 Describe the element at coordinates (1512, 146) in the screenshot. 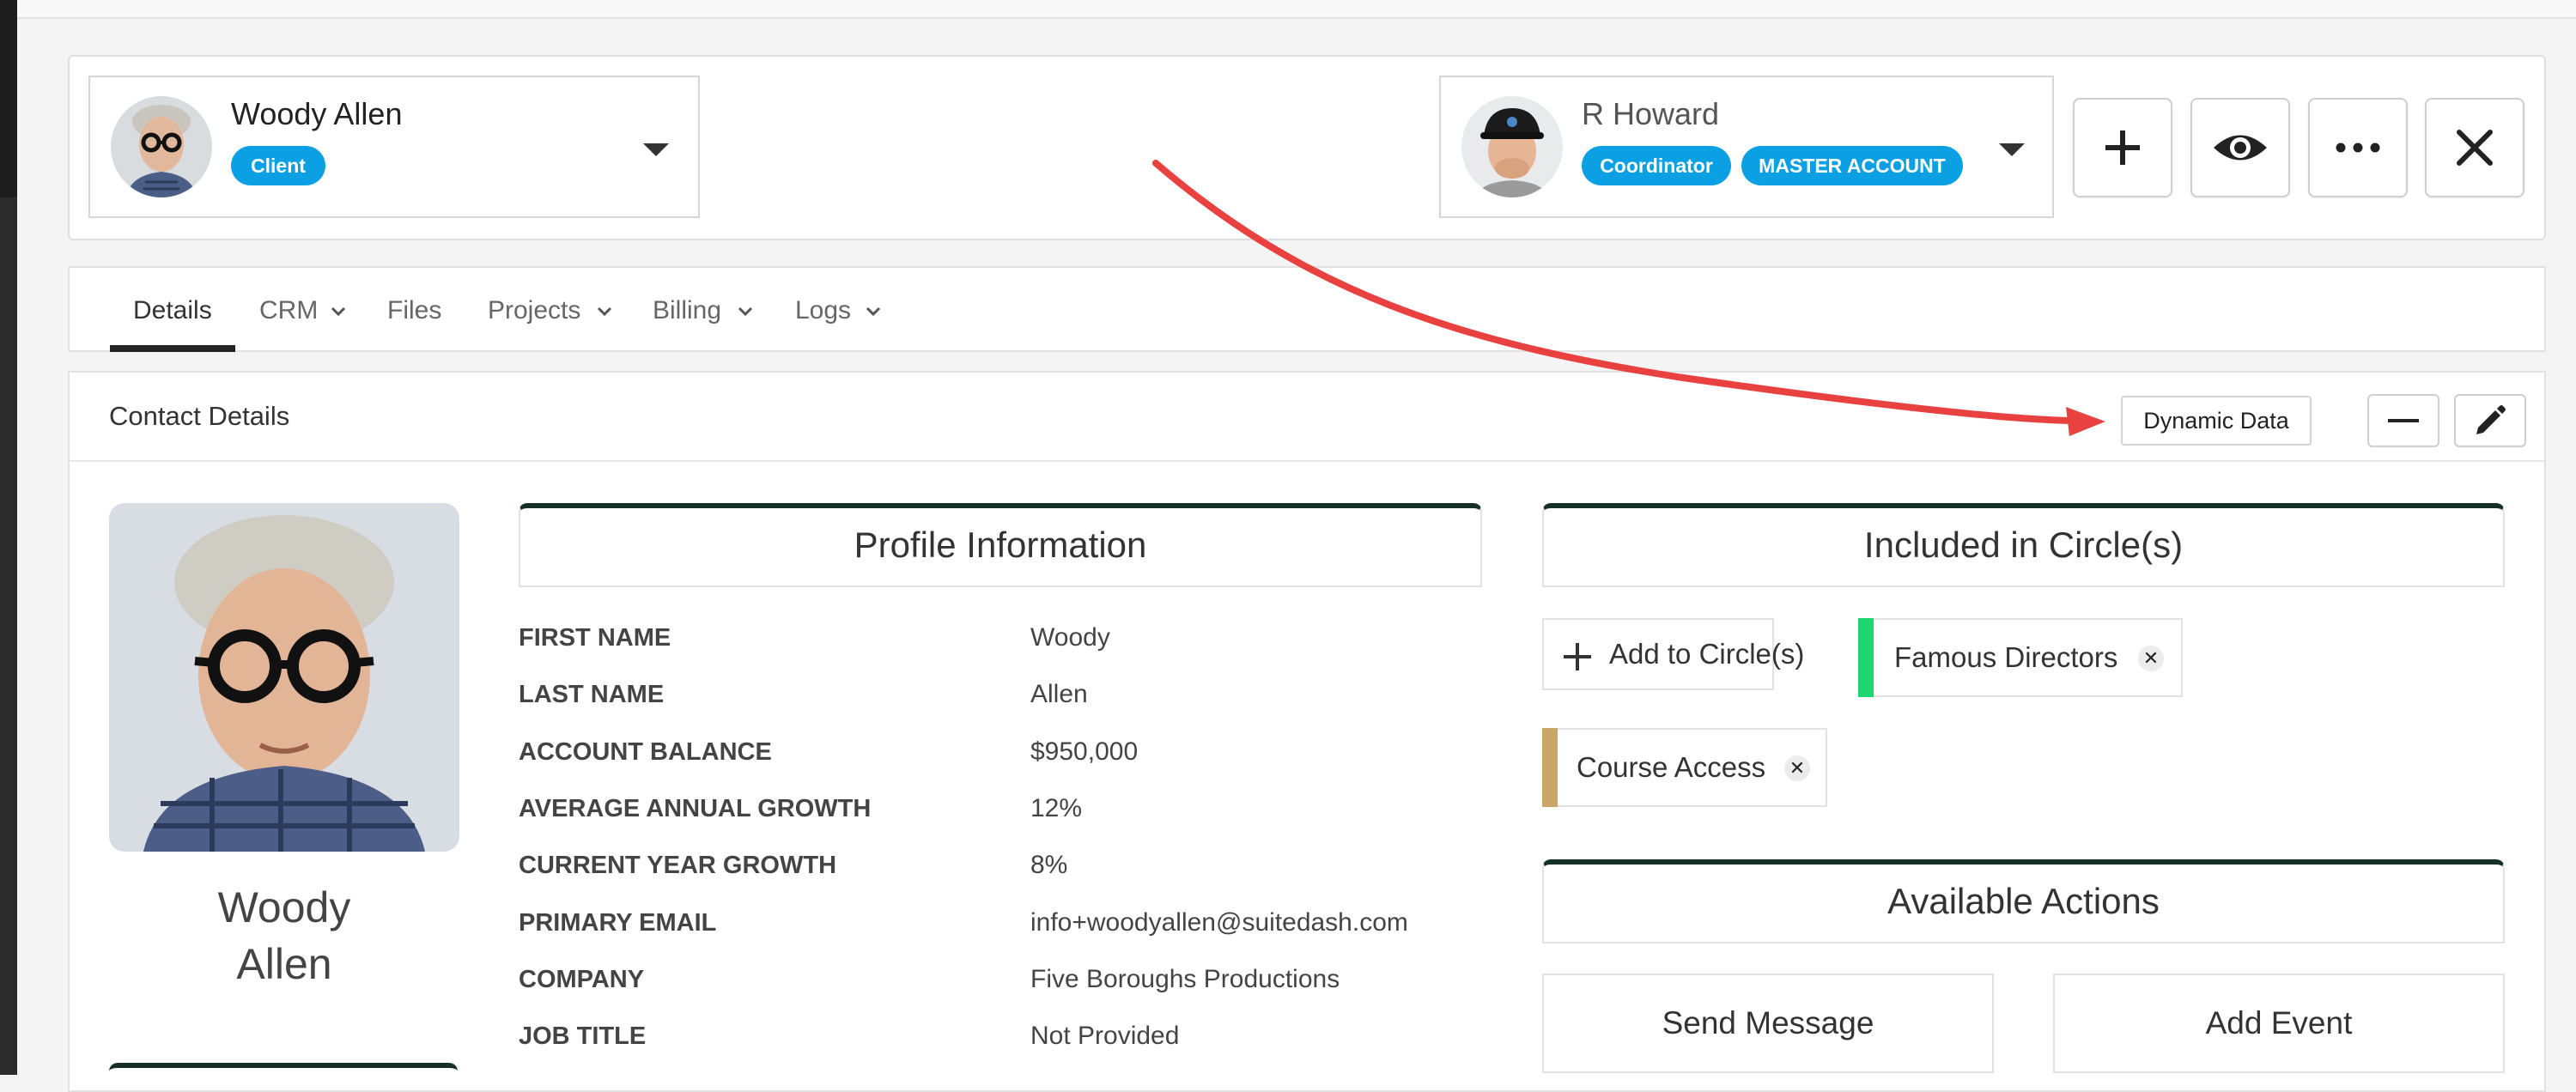

I see `user-avatar` at that location.